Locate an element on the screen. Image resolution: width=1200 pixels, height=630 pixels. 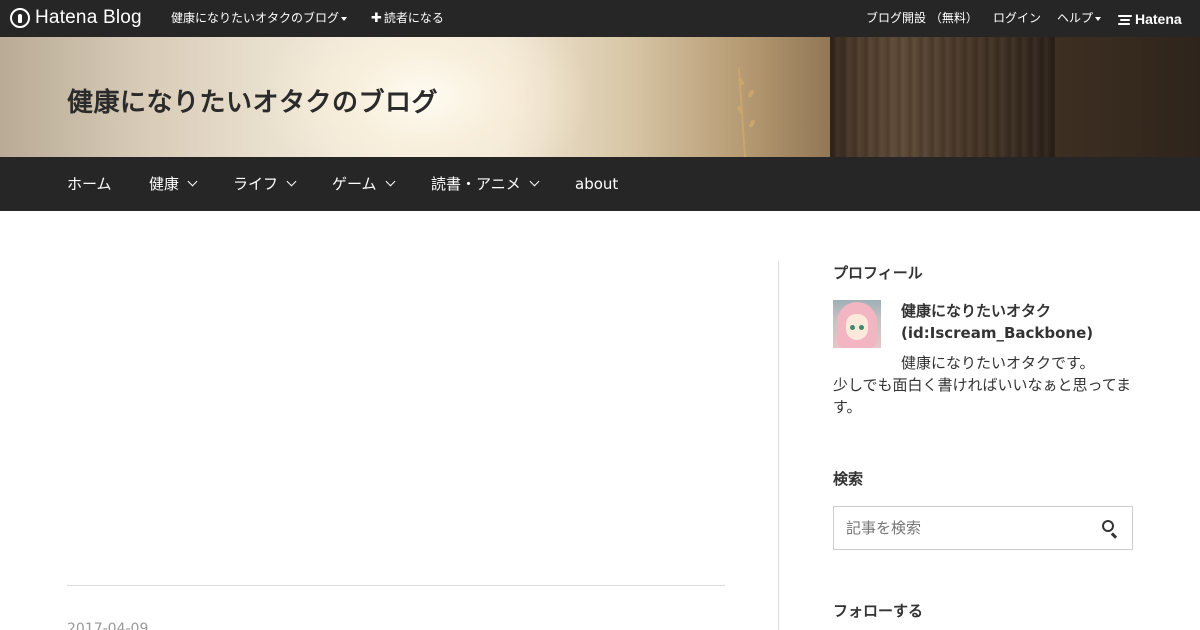
nav-item-label: 健康 is located at coordinates (164, 184).